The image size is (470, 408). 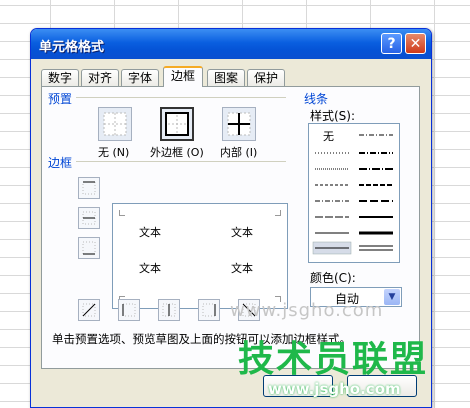 I want to click on preset-outline-icon, so click(x=177, y=124).